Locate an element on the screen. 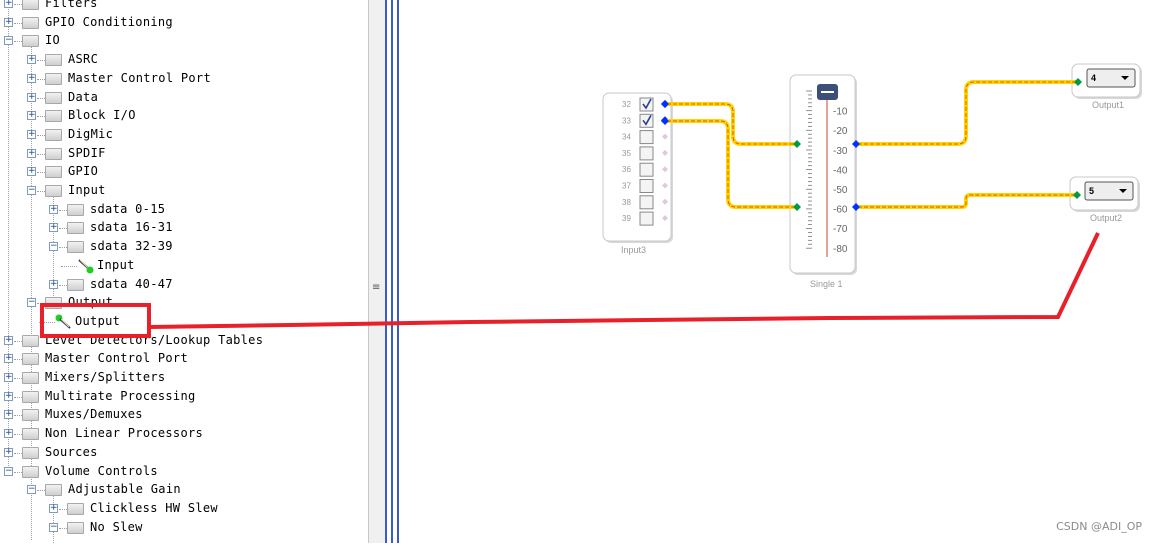 The width and height of the screenshot is (1156, 547). tree-item-label: Input is located at coordinates (87, 190).